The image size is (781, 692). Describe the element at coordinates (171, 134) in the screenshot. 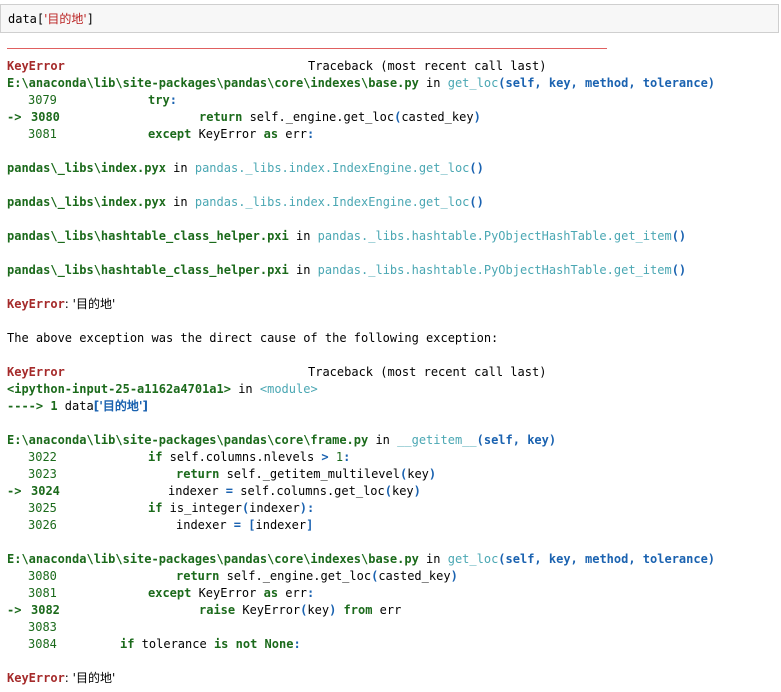

I see `tb1-frame1-line-2: 3081 except KeyError as err:` at that location.